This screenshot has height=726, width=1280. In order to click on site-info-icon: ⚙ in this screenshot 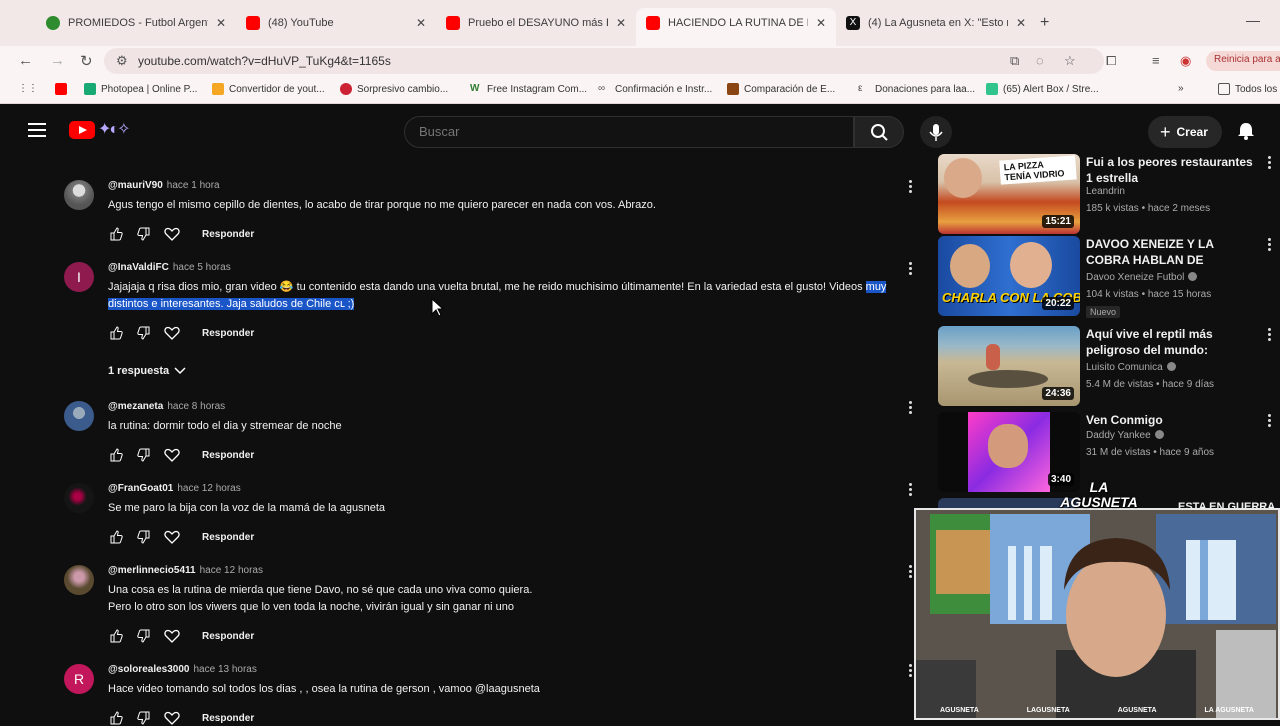, I will do `click(122, 61)`.